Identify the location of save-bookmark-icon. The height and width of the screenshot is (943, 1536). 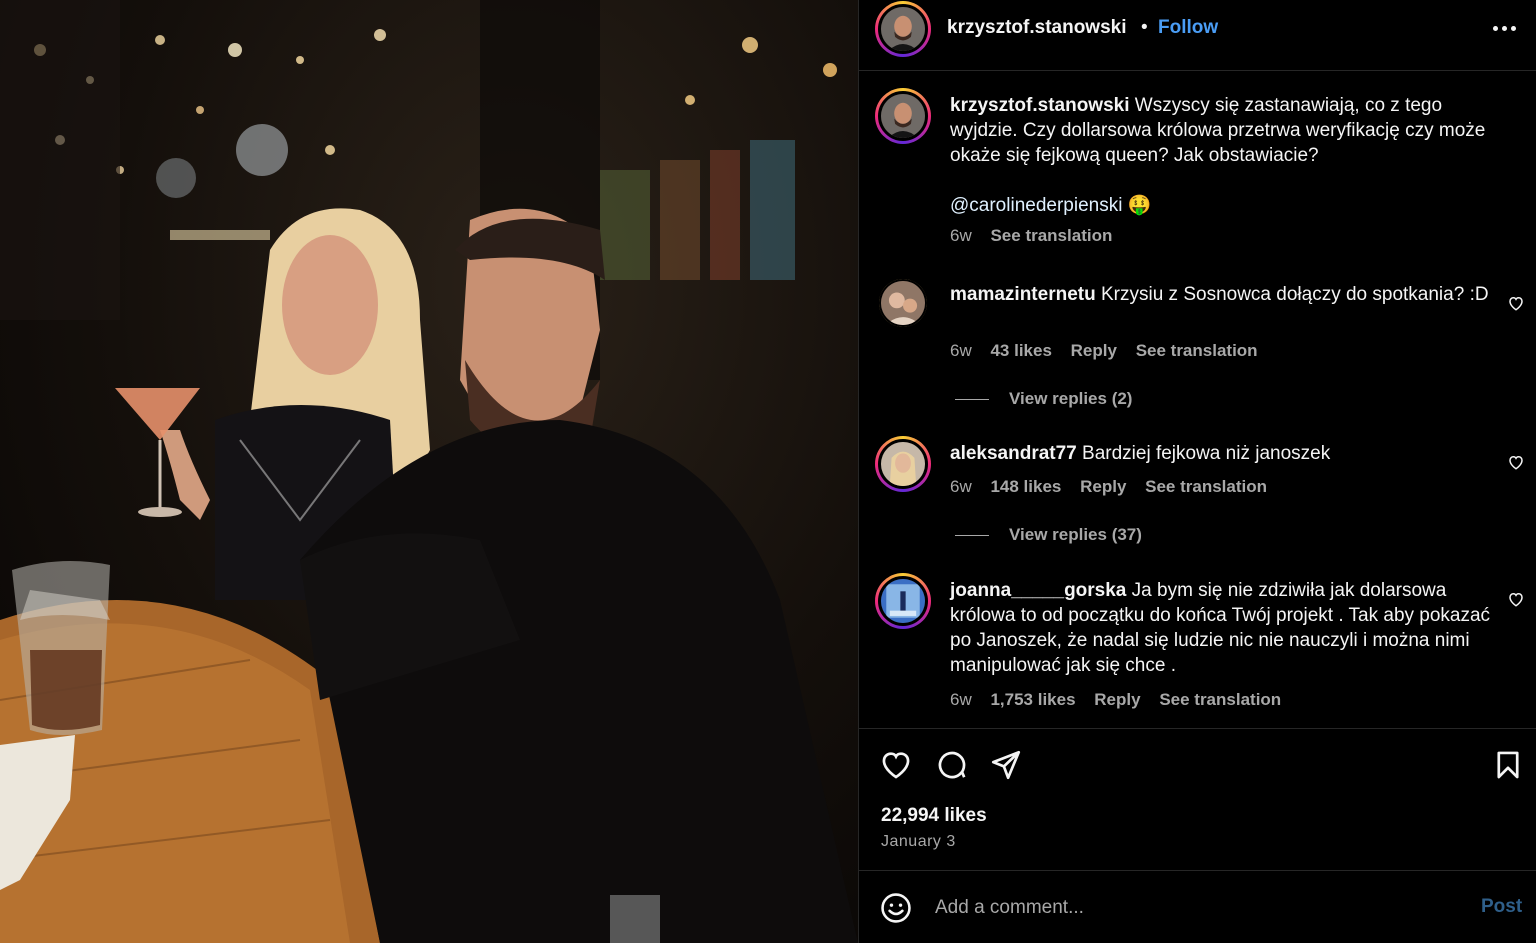
(1508, 765).